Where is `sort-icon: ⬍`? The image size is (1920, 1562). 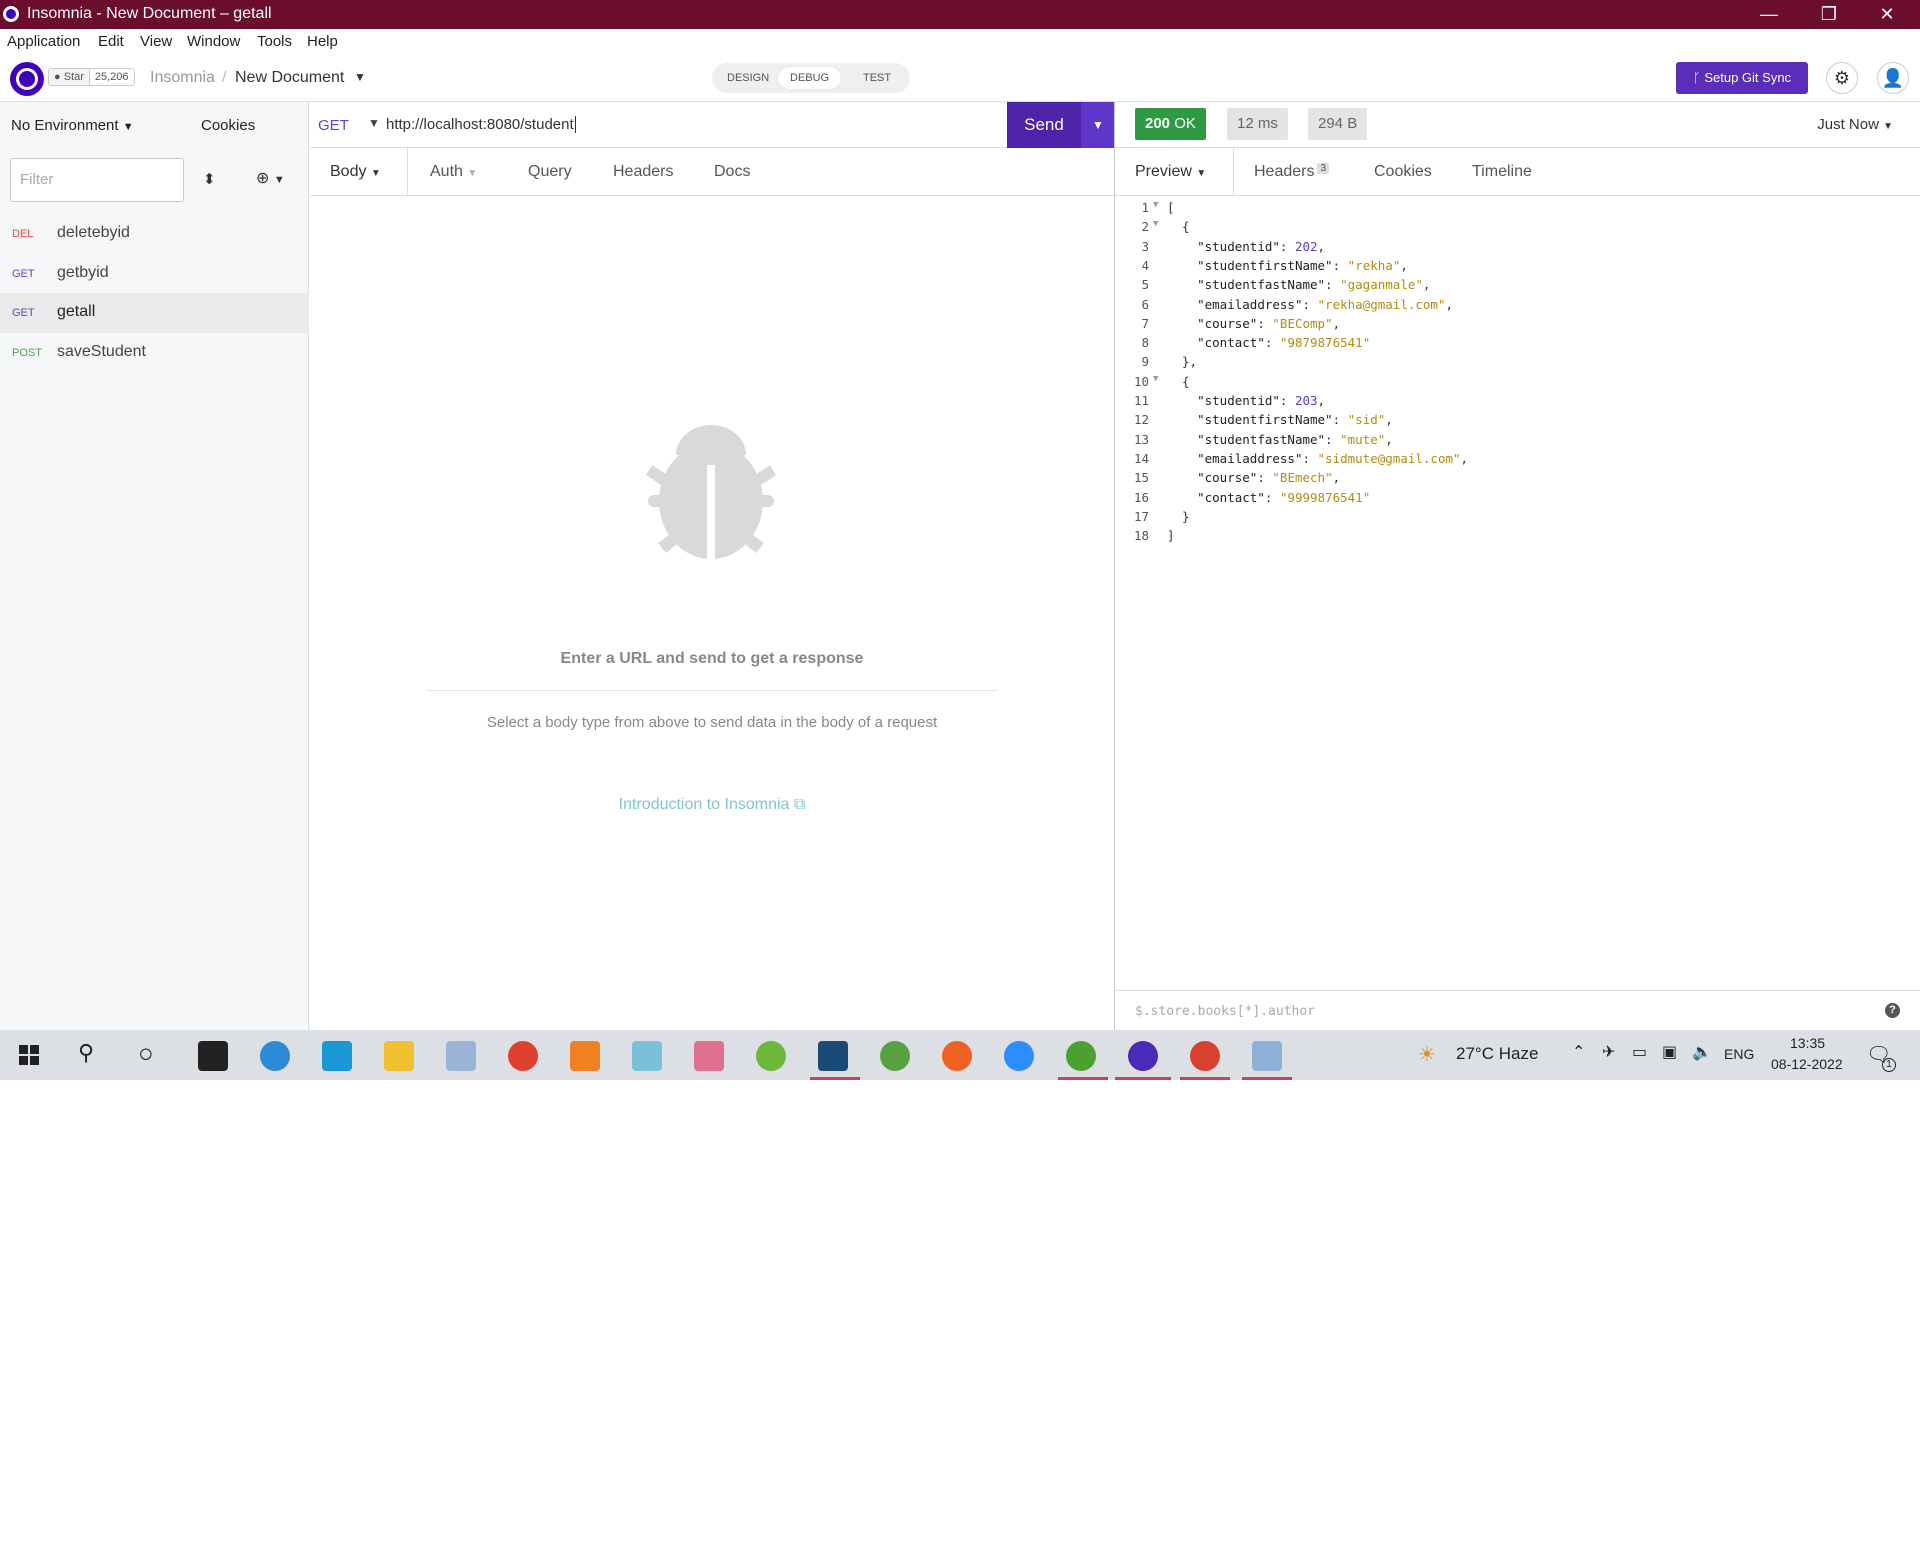 sort-icon: ⬍ is located at coordinates (209, 179).